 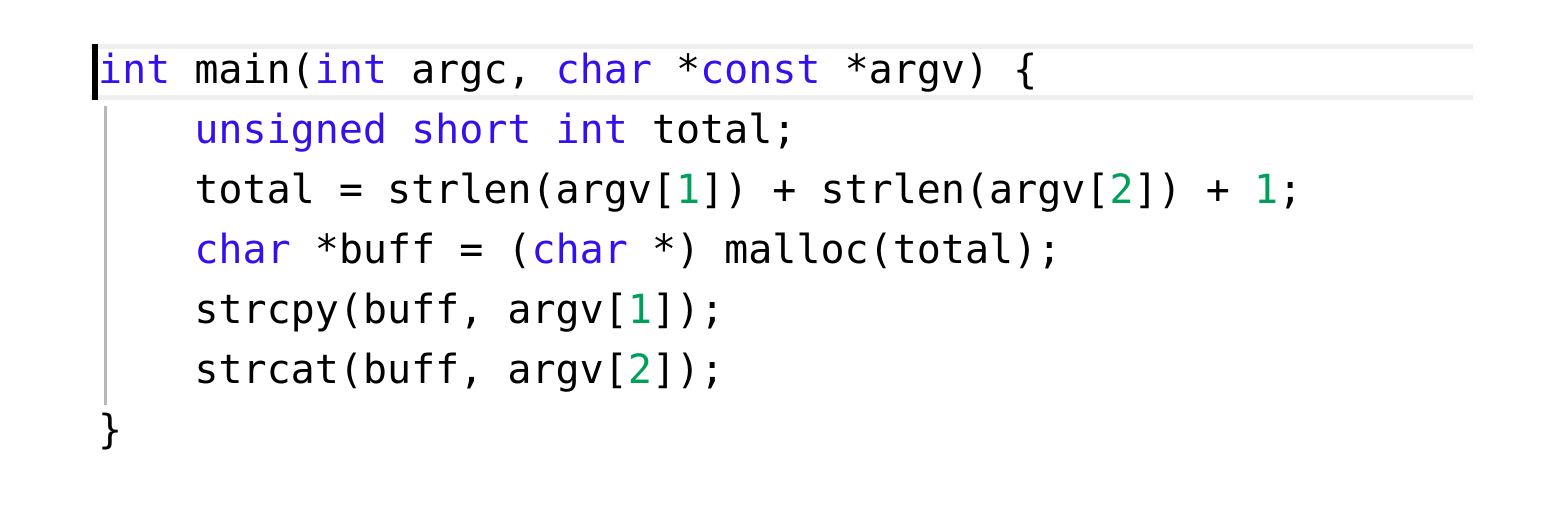 I want to click on code-line: unsigned short int total;, so click(x=700, y=130).